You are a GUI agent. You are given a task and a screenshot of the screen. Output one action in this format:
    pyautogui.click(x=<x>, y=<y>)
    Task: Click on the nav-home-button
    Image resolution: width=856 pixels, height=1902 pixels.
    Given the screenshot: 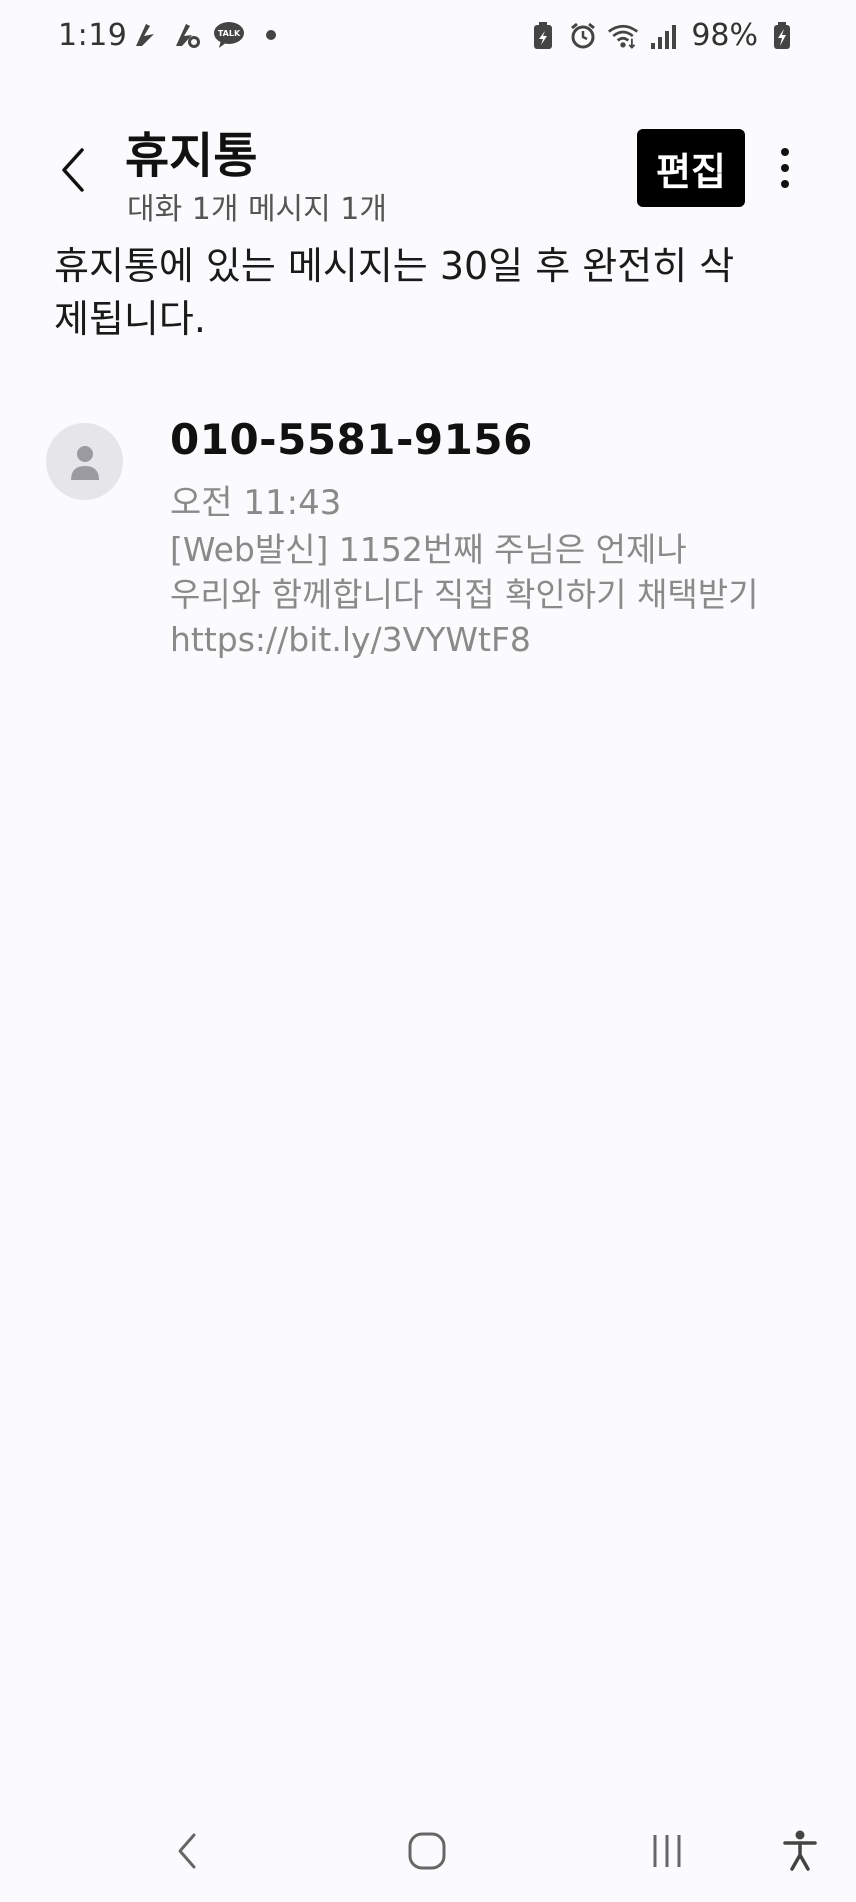 What is the action you would take?
    pyautogui.click(x=427, y=1851)
    